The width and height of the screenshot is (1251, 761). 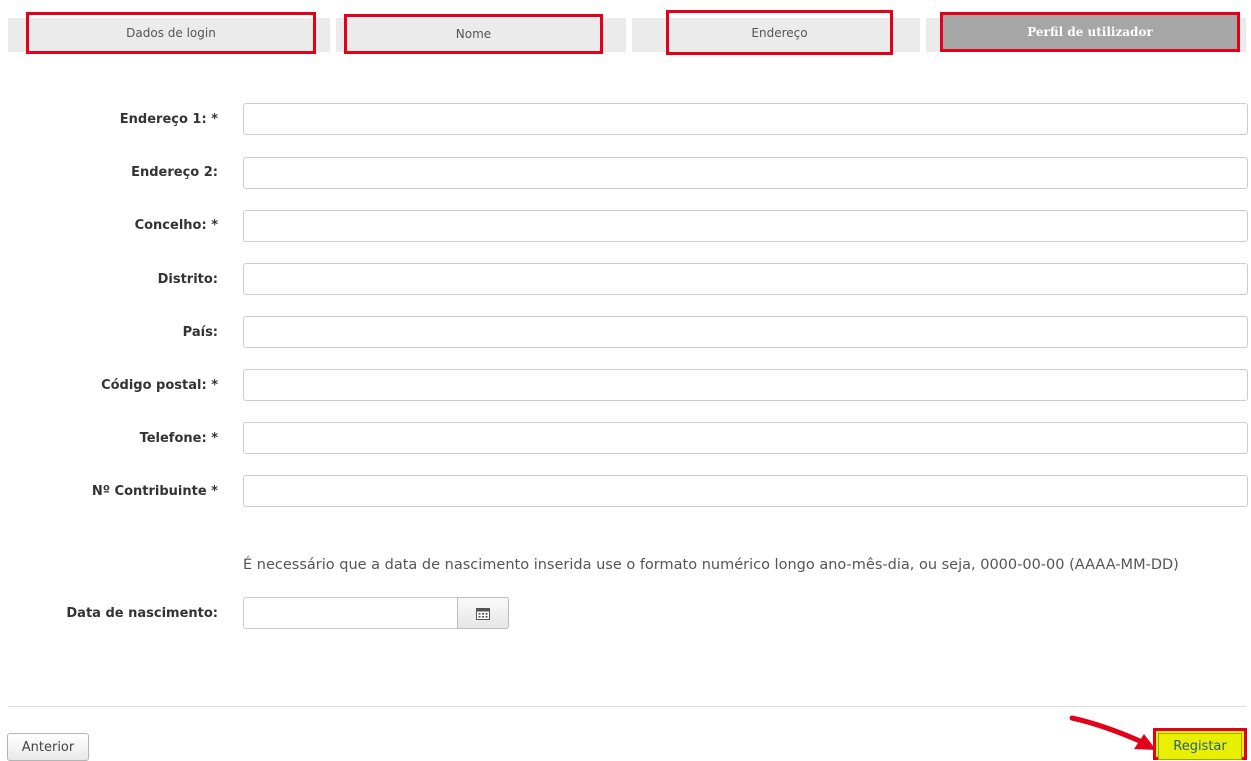 I want to click on register-button: Registar, so click(x=1200, y=746).